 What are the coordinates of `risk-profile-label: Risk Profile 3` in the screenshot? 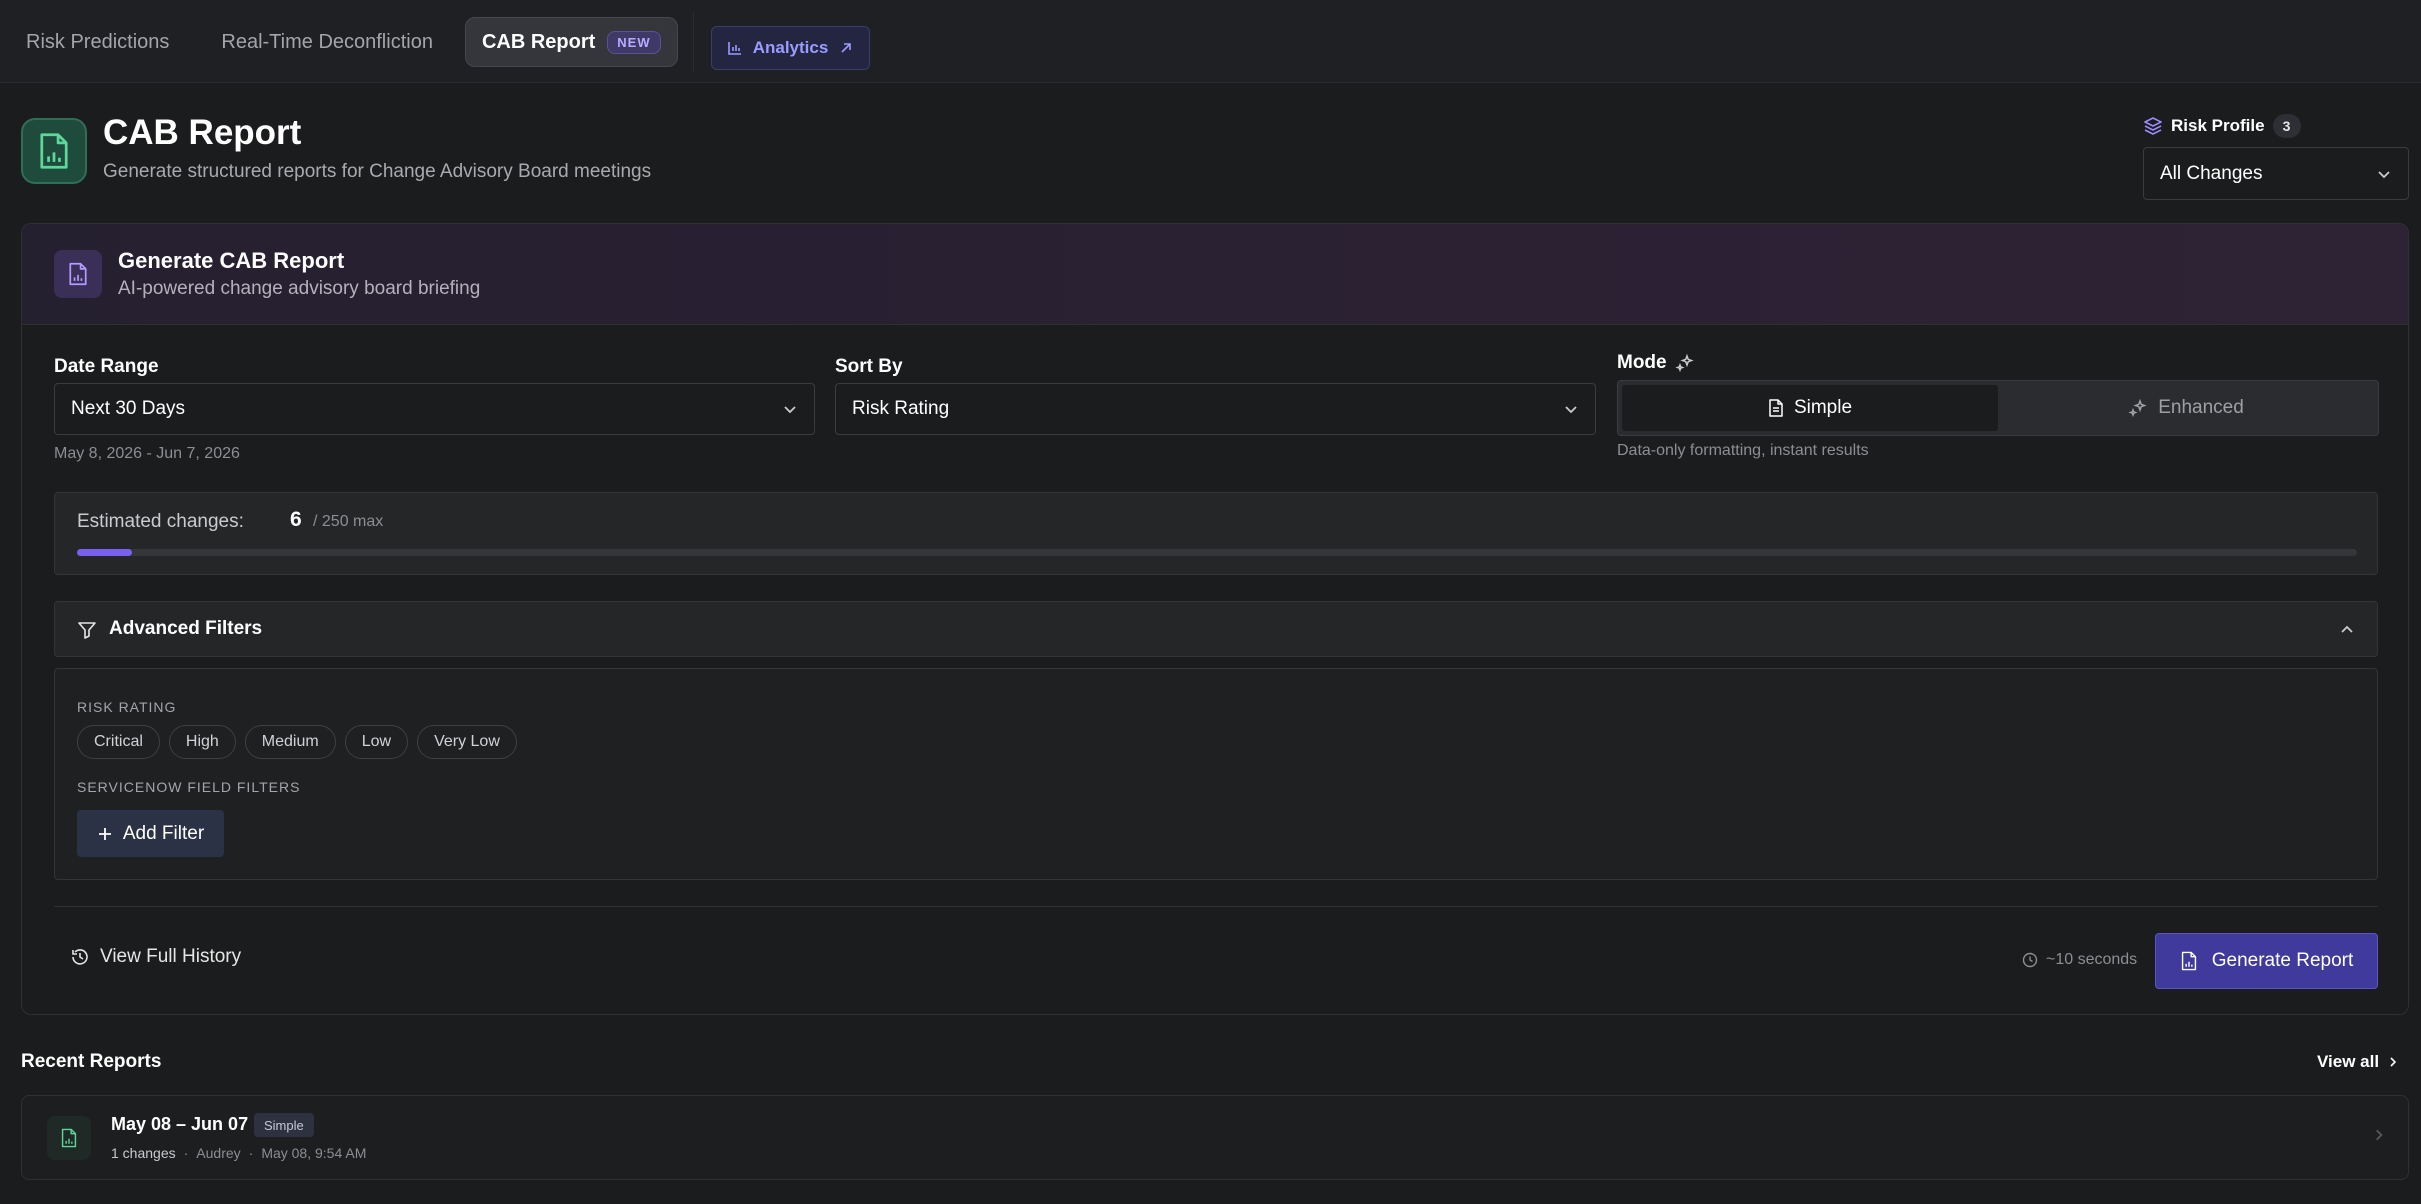 It's located at (2222, 126).